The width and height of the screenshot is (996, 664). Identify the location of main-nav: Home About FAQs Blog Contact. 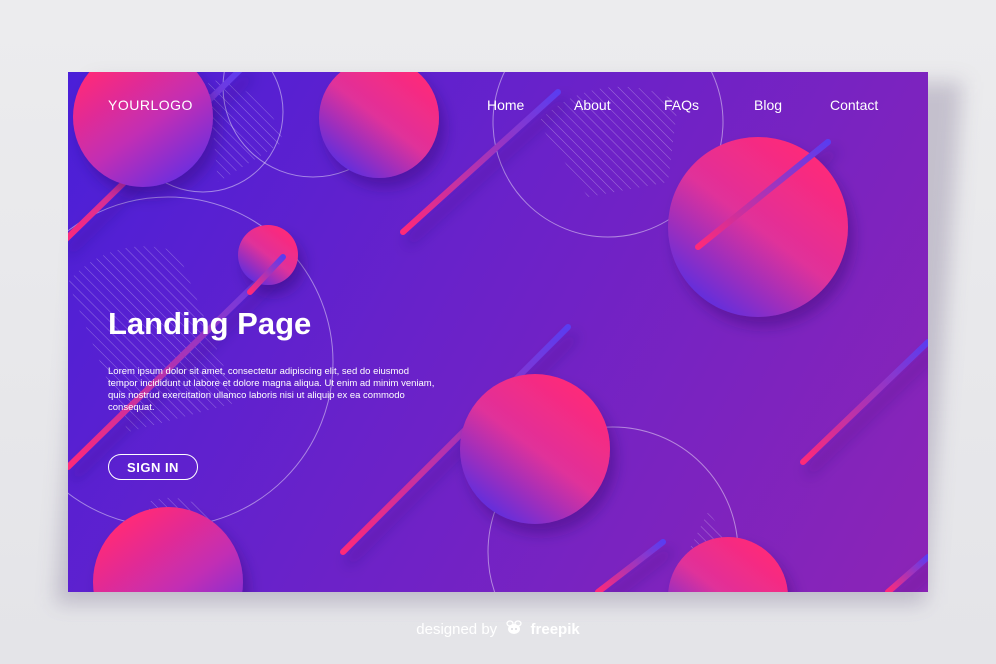
(498, 107).